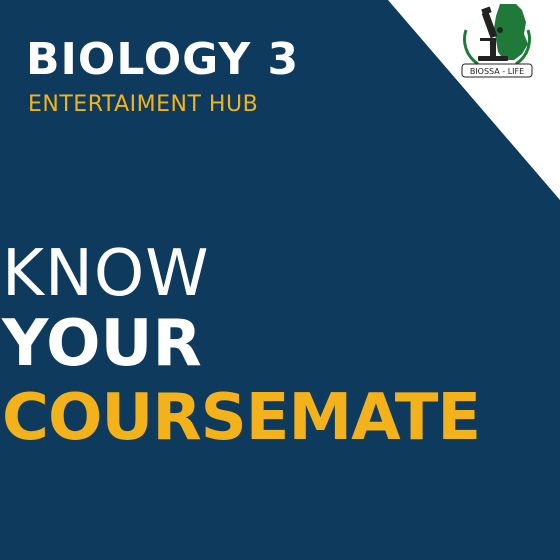  Describe the element at coordinates (497, 71) in the screenshot. I see `logo-text: BIOSSA - LIFE` at that location.